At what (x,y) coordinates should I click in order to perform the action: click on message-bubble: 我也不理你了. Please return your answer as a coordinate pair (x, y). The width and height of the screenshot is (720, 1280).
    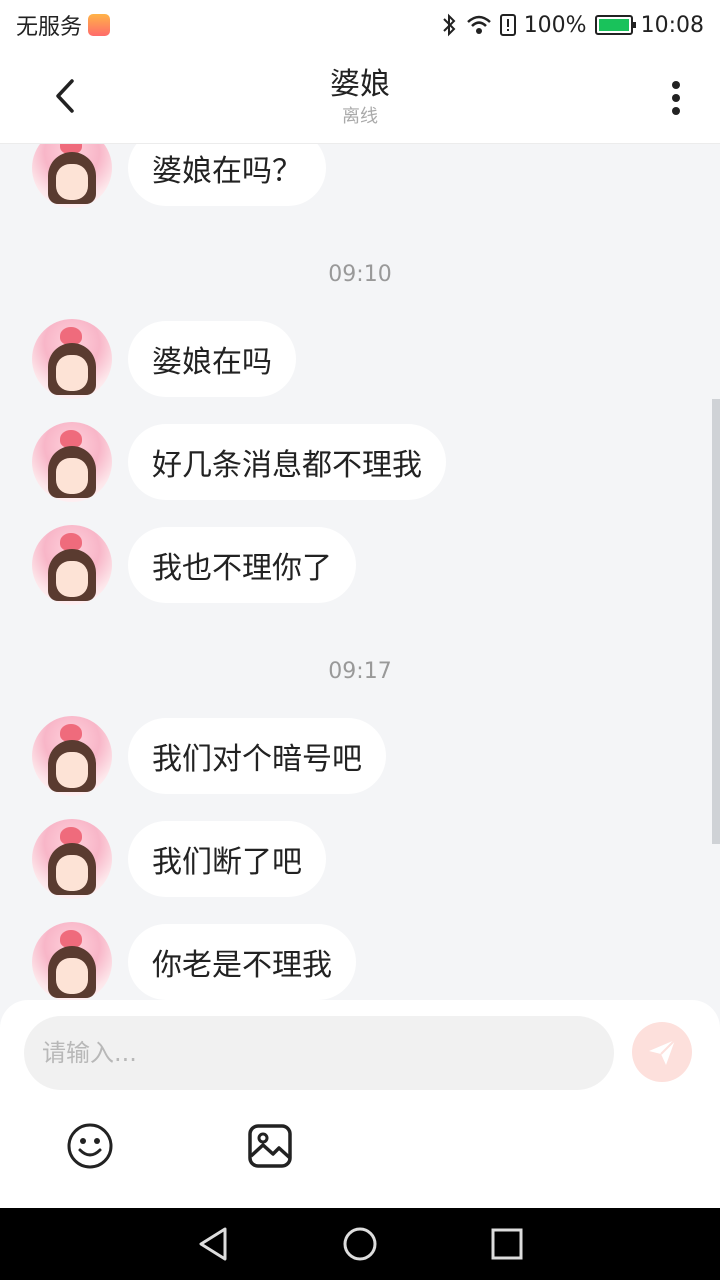
    Looking at the image, I should click on (242, 565).